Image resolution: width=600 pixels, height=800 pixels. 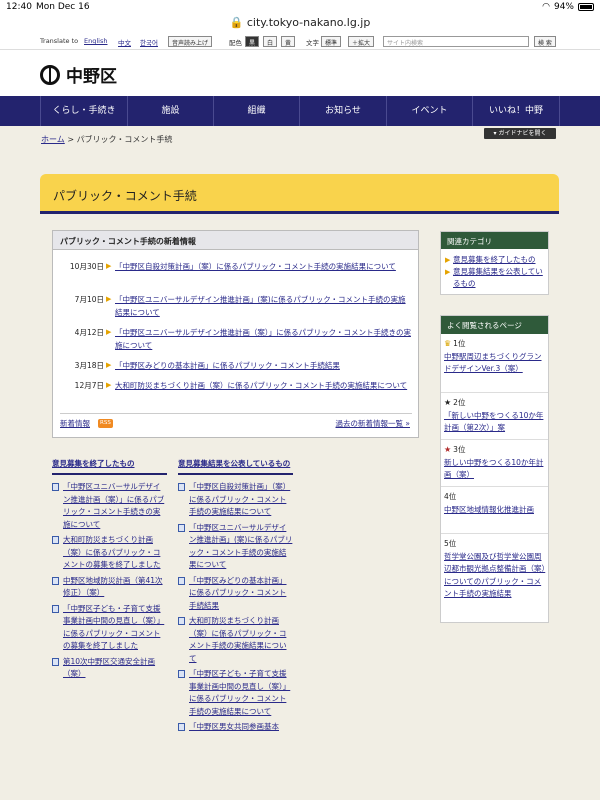 What do you see at coordinates (19, 7) in the screenshot?
I see `status-time: 12:40` at bounding box center [19, 7].